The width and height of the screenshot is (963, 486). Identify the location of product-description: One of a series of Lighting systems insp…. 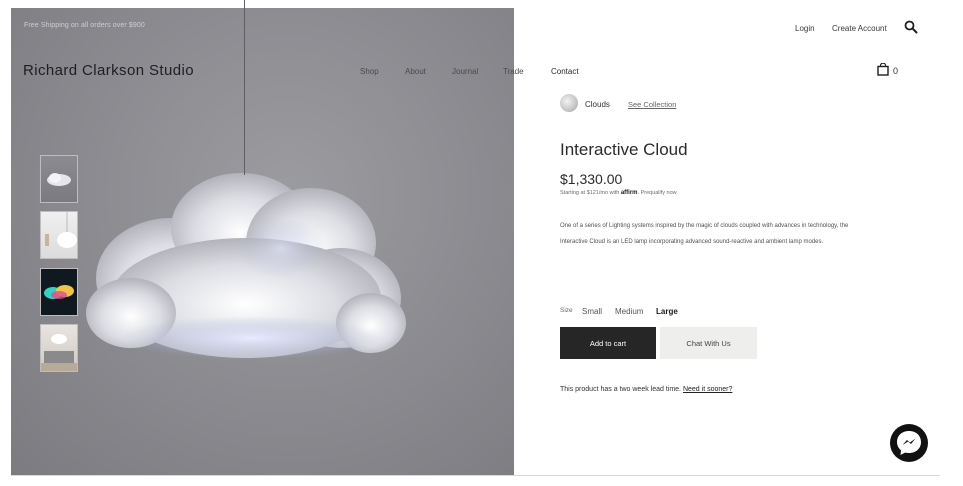
(704, 234).